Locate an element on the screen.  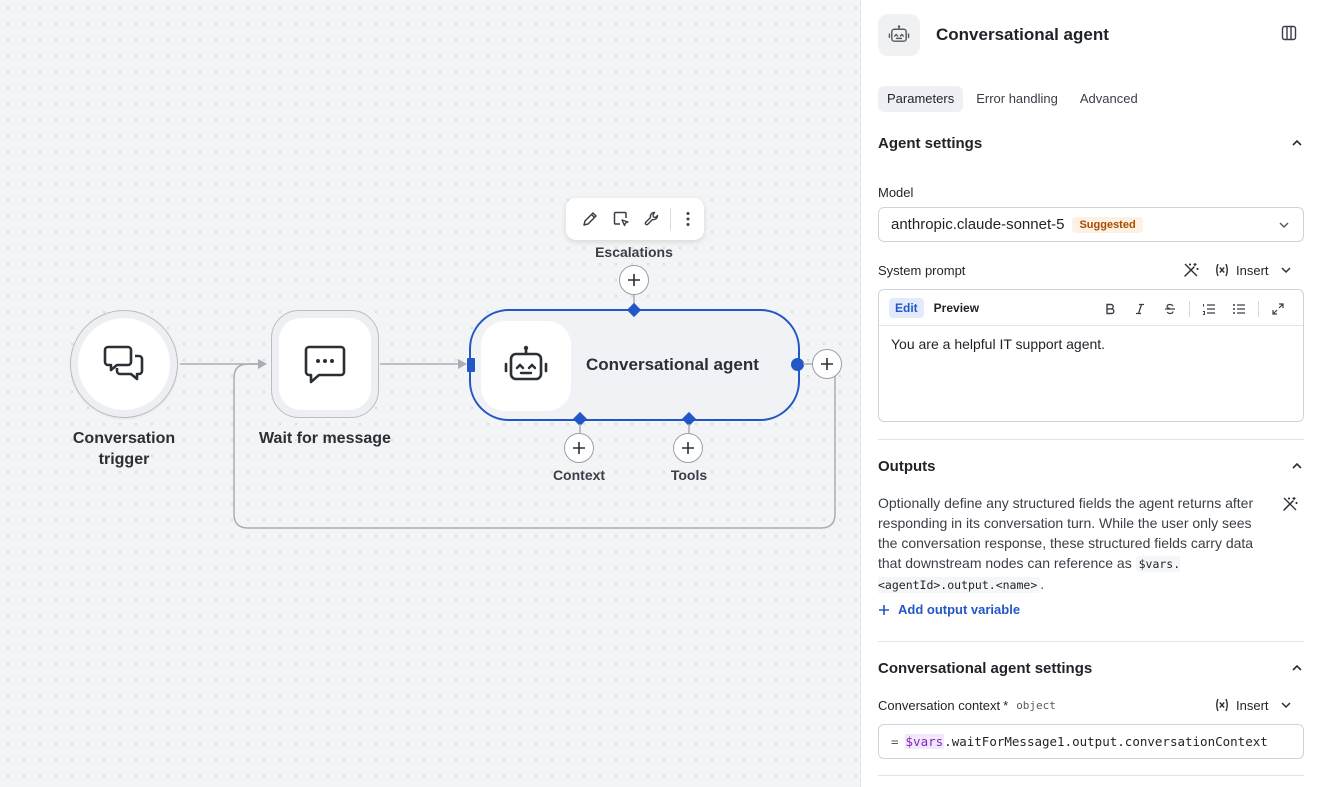
expression-variable: $vars is located at coordinates (924, 741).